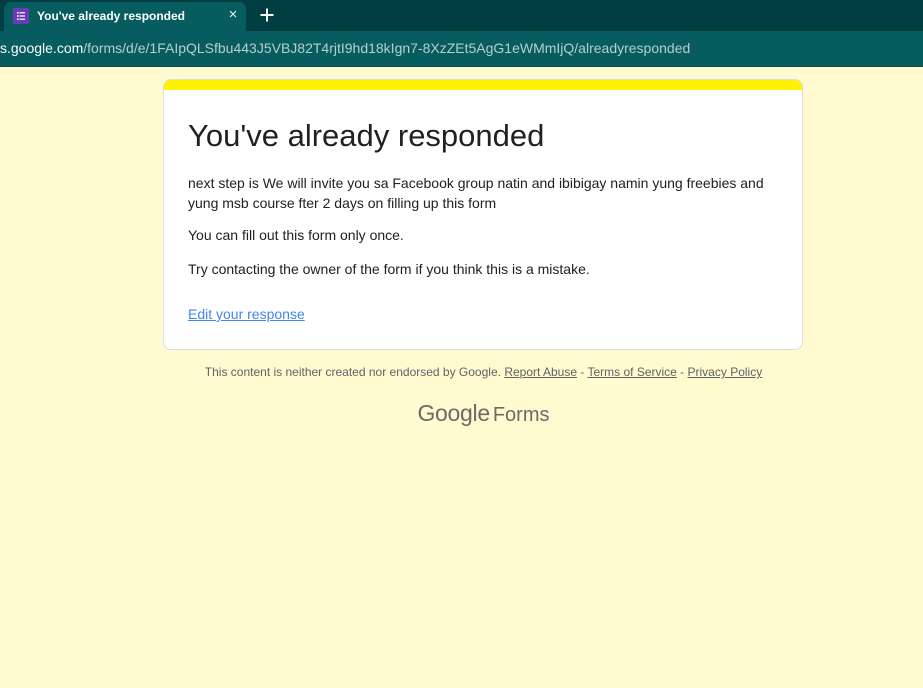 This screenshot has width=923, height=688. I want to click on brand-forms-wordmark: Forms, so click(521, 415).